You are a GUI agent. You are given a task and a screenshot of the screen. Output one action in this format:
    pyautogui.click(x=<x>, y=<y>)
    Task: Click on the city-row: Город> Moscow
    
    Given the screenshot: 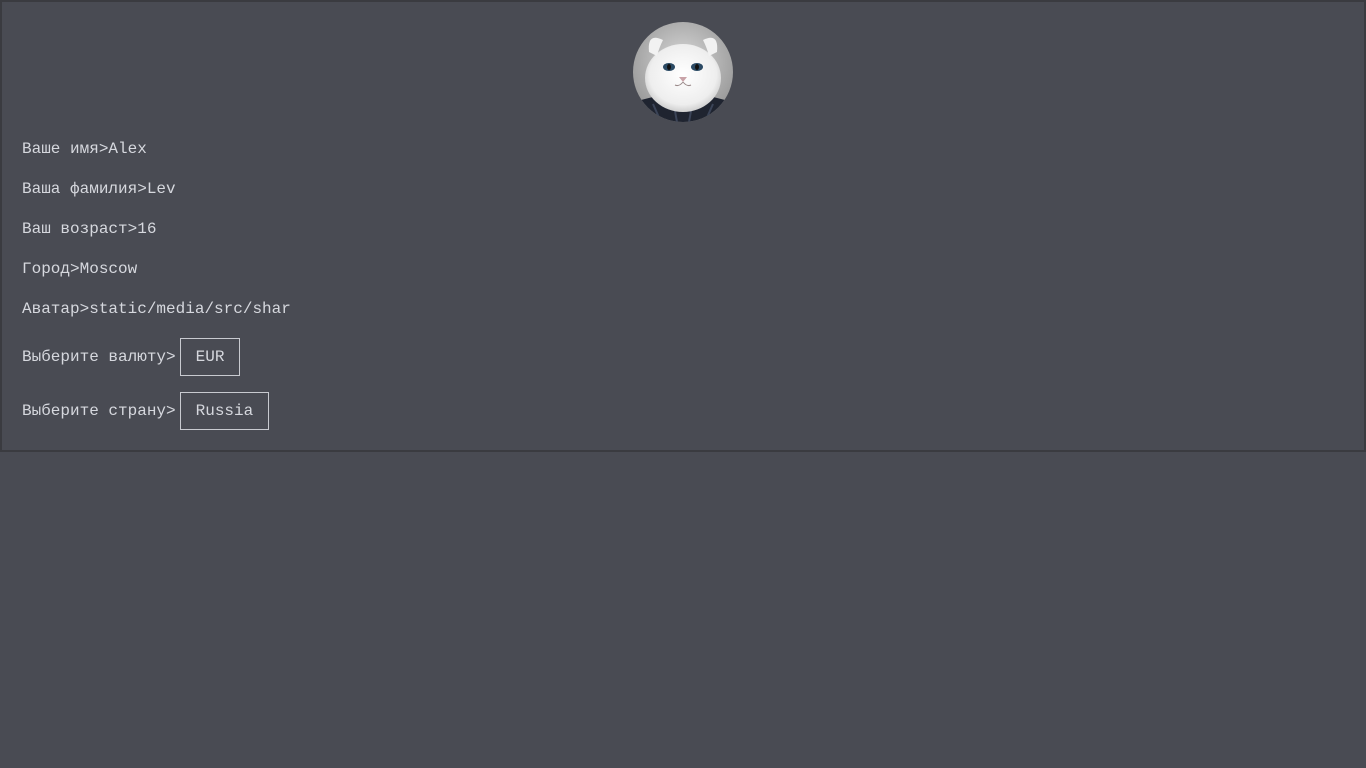 What is the action you would take?
    pyautogui.click(x=79, y=269)
    